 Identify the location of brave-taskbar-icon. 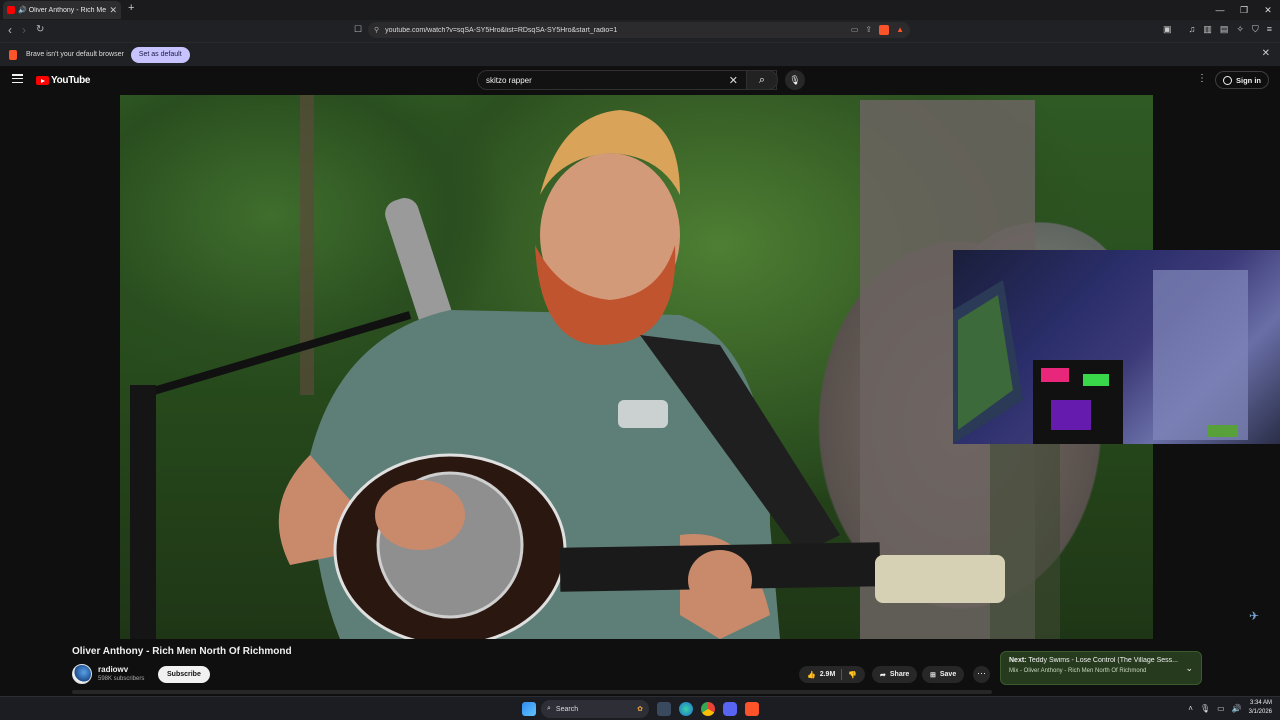
(752, 709).